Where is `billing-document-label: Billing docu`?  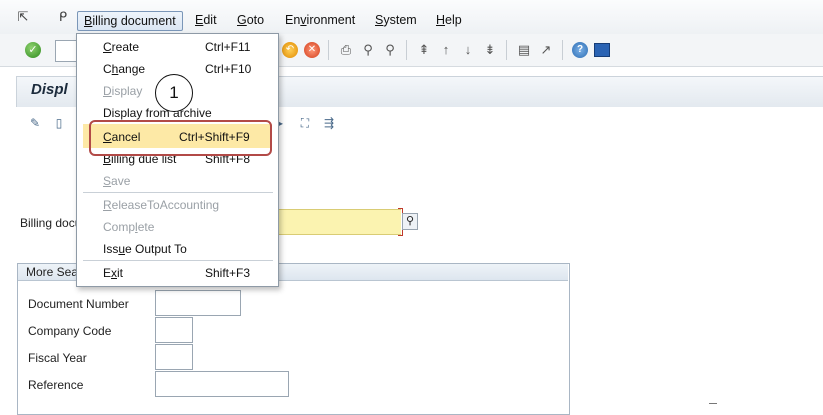 billing-document-label: Billing docu is located at coordinates (51, 223).